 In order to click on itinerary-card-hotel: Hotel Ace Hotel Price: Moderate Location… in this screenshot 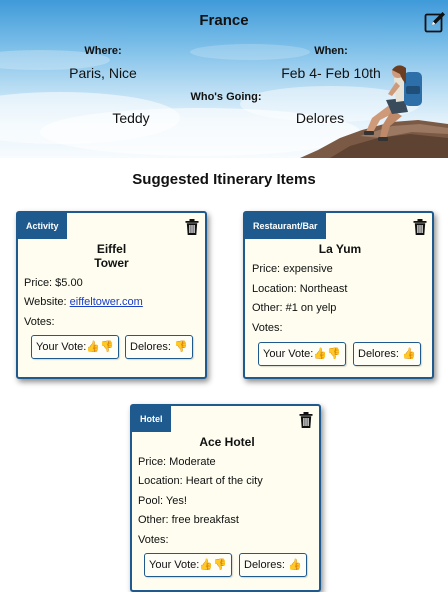, I will do `click(225, 498)`.